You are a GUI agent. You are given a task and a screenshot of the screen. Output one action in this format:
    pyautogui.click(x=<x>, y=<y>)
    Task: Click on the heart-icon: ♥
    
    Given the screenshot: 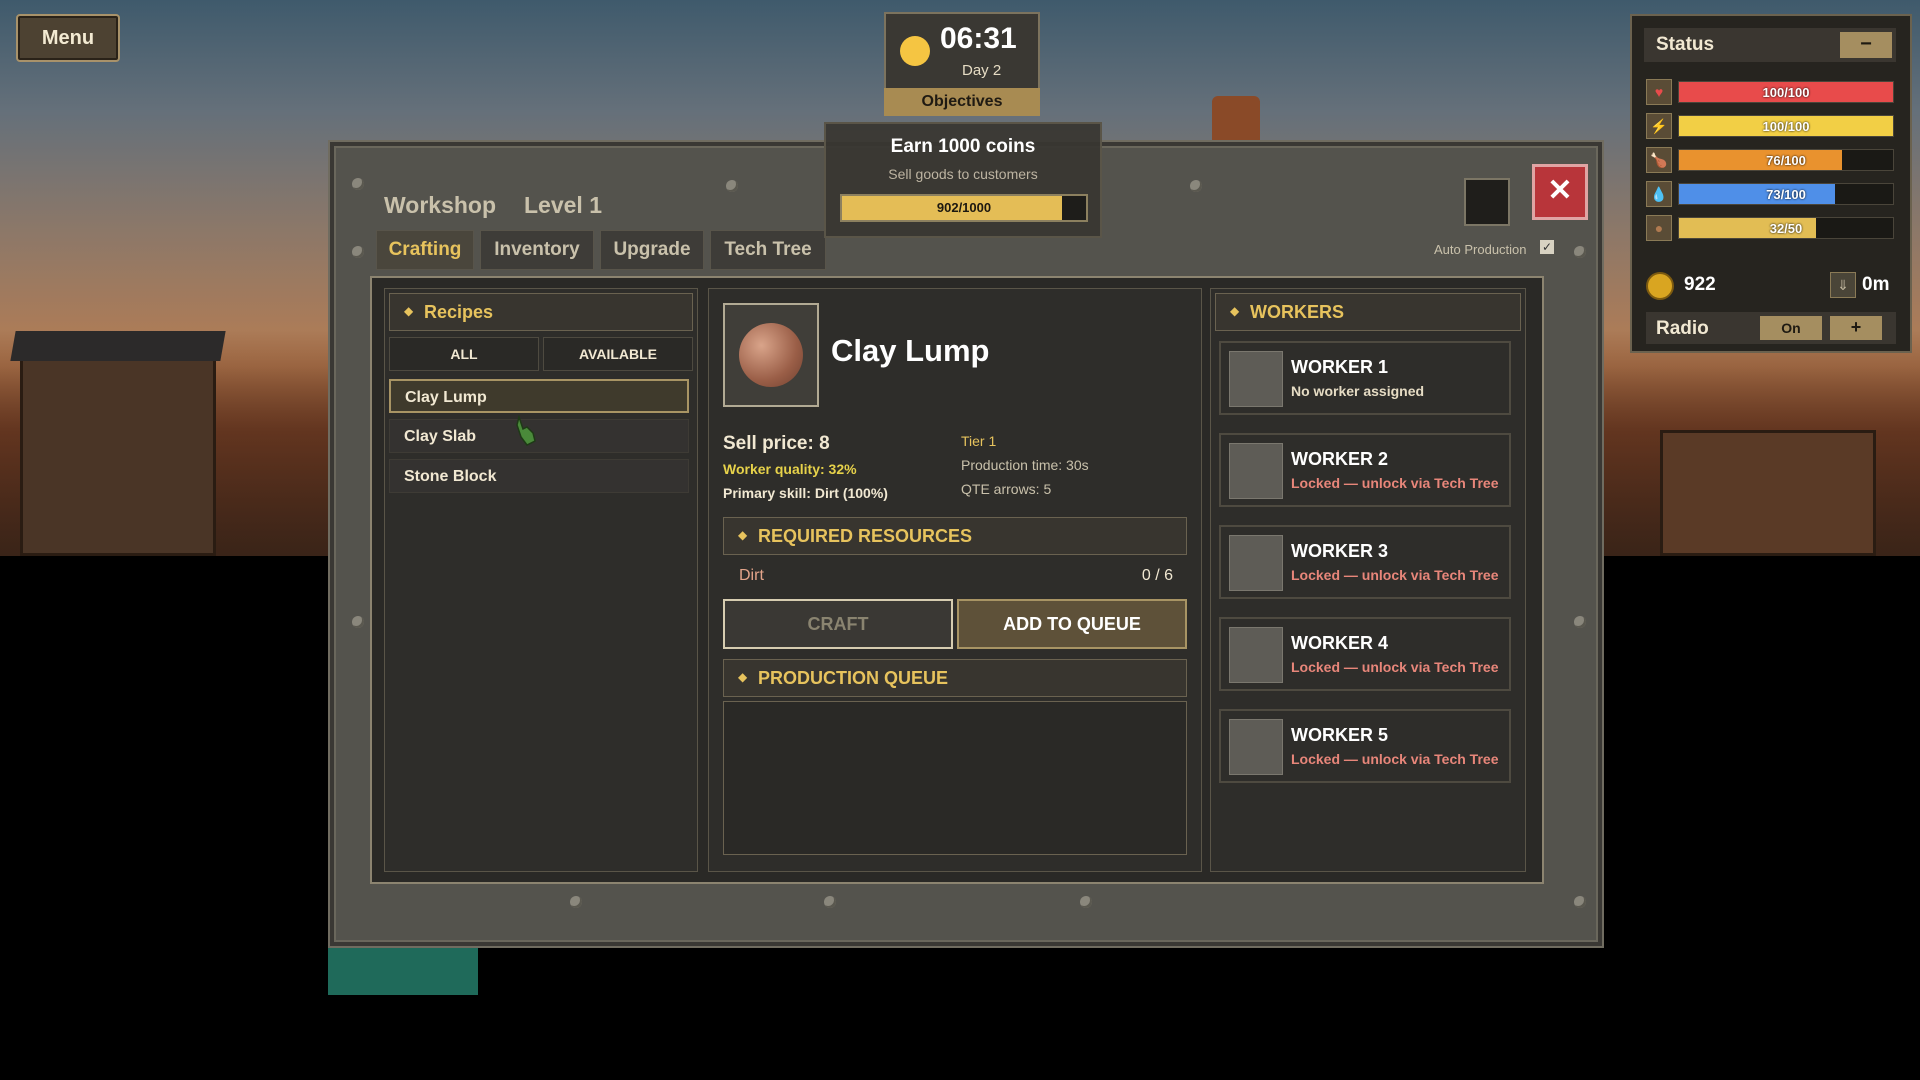 What is the action you would take?
    pyautogui.click(x=1659, y=92)
    